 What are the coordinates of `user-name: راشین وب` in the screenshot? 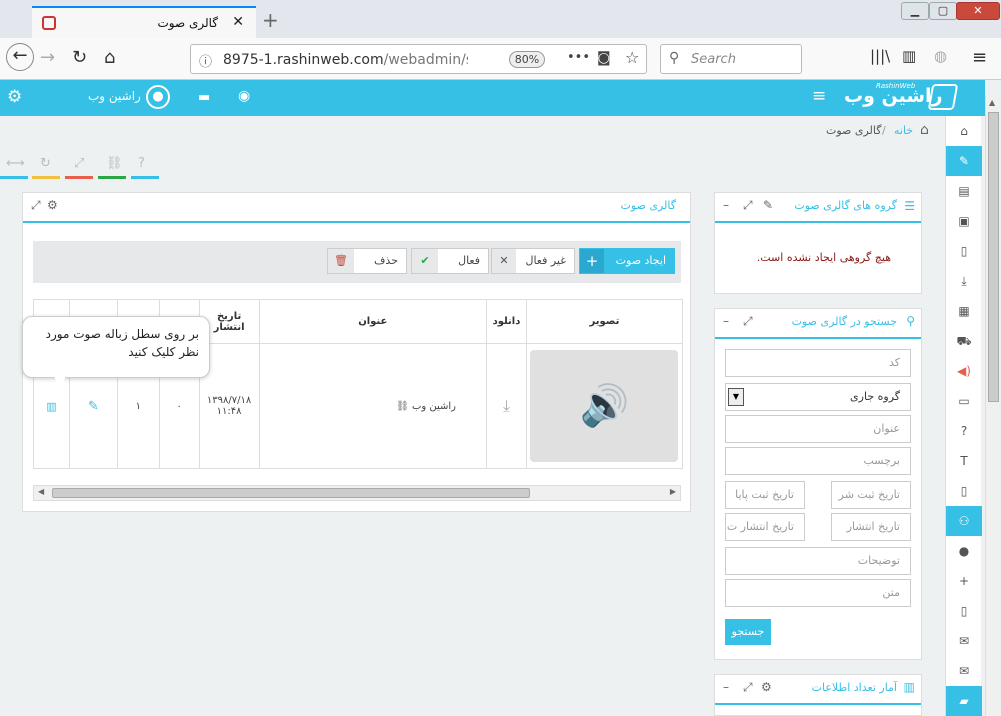 It's located at (114, 96).